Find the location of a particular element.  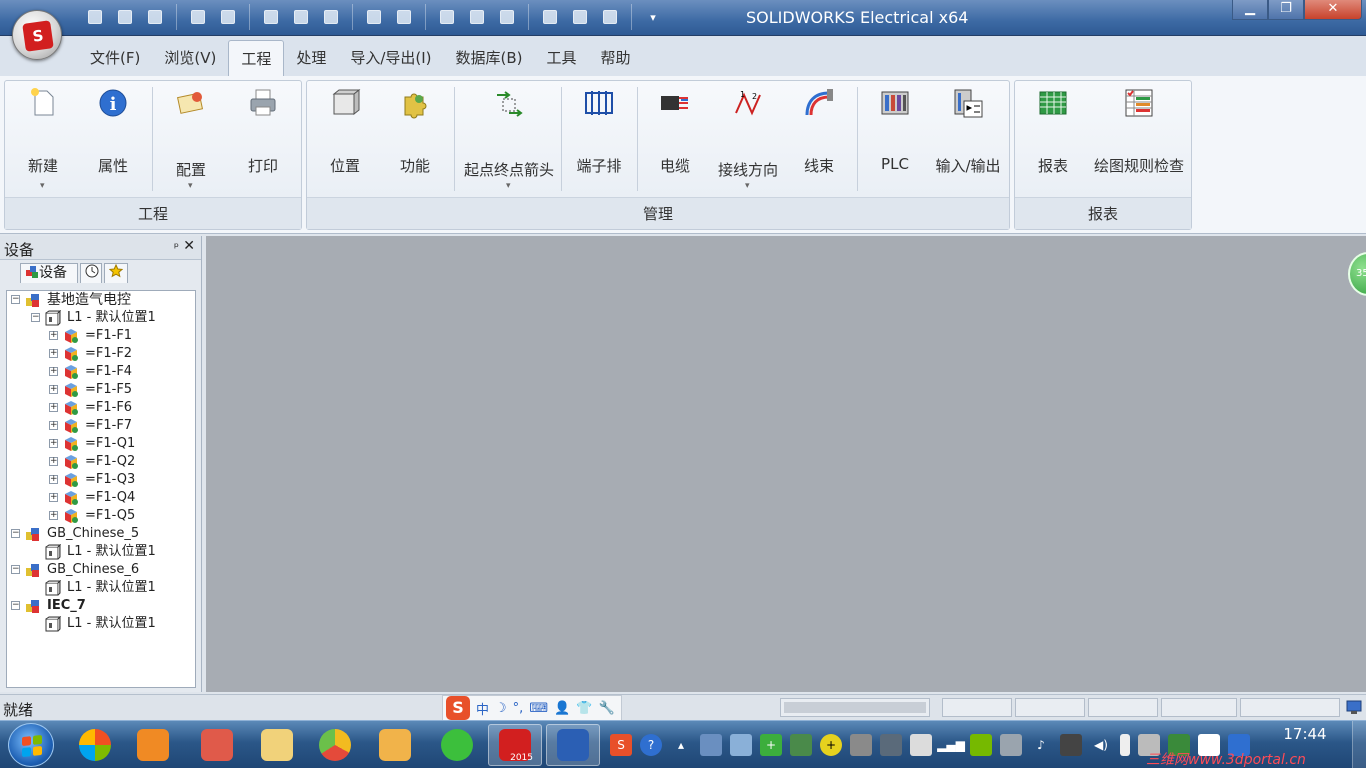

tree-location-node: − L1 - 默认位置1 is located at coordinates (101, 318).